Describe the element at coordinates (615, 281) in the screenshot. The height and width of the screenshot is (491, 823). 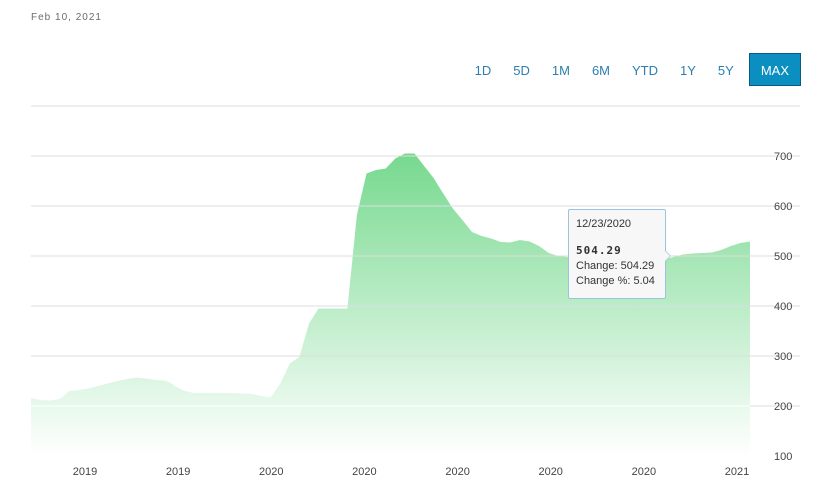
I see `tooltip-change-percent: Change %: 5.04` at that location.